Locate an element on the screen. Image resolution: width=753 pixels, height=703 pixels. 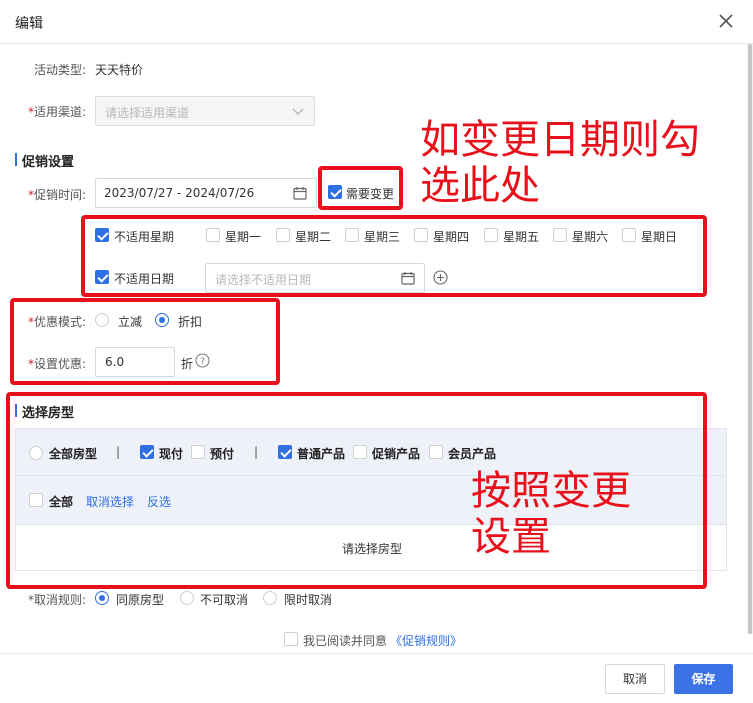
cancel-rule-noncancel-radio is located at coordinates (187, 598).